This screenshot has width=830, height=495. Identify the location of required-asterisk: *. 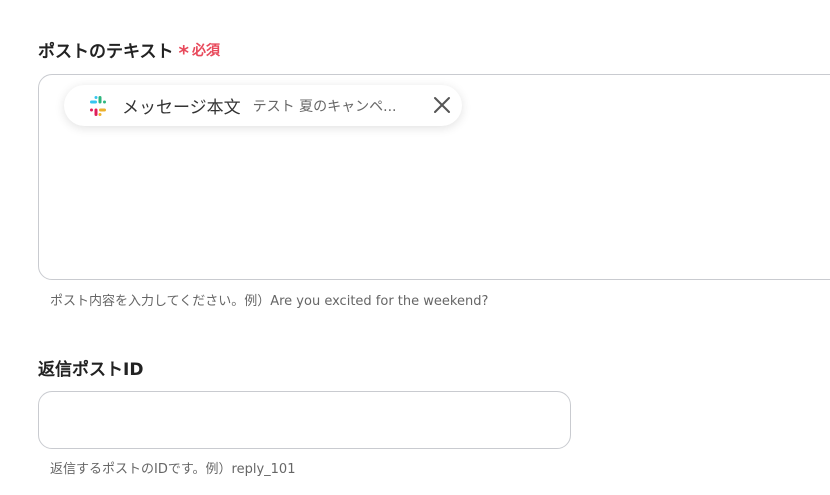
(183, 52).